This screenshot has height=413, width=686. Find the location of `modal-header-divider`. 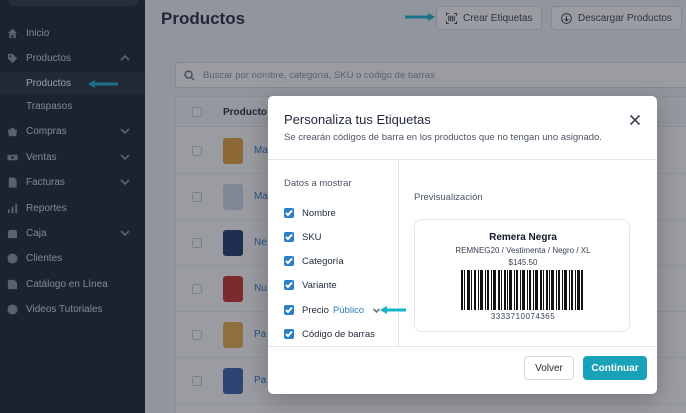

modal-header-divider is located at coordinates (462, 159).